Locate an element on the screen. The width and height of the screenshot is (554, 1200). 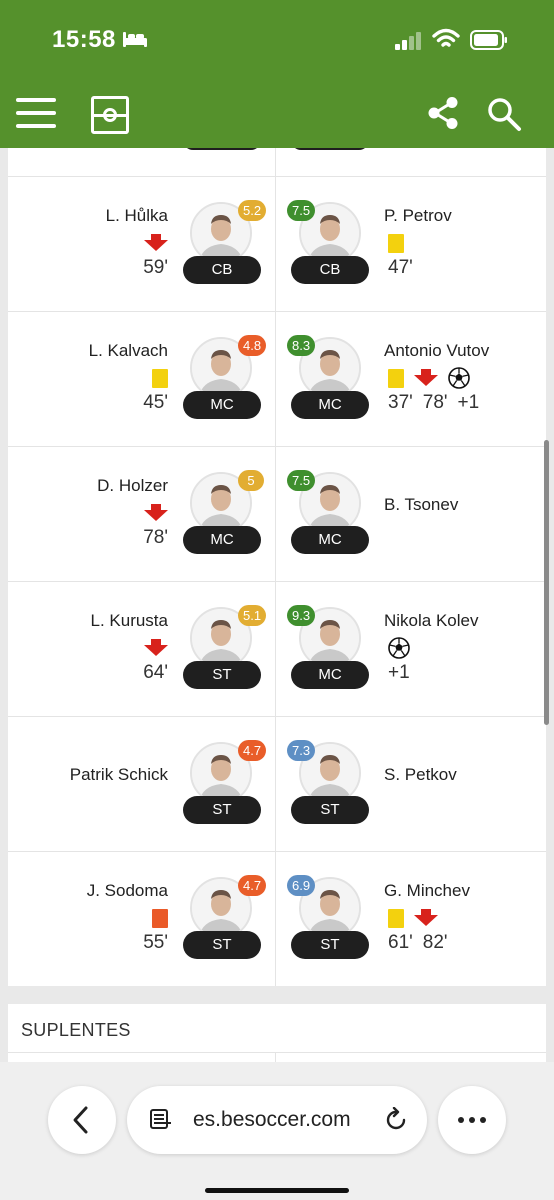
event-minute: +1 is located at coordinates (399, 672).